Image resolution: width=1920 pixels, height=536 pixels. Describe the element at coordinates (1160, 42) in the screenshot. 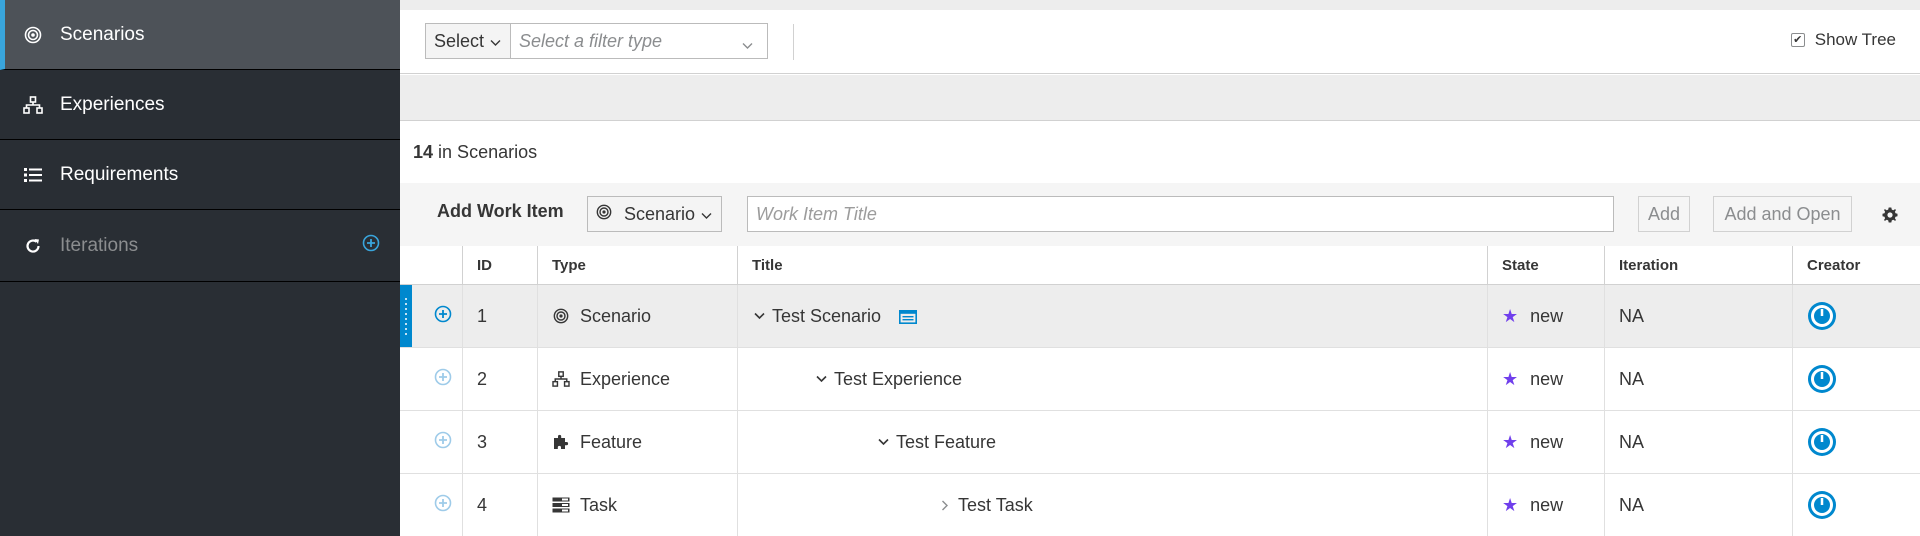

I see `filter-toolbar: Select Select a filter type ✔ Show Tree` at that location.